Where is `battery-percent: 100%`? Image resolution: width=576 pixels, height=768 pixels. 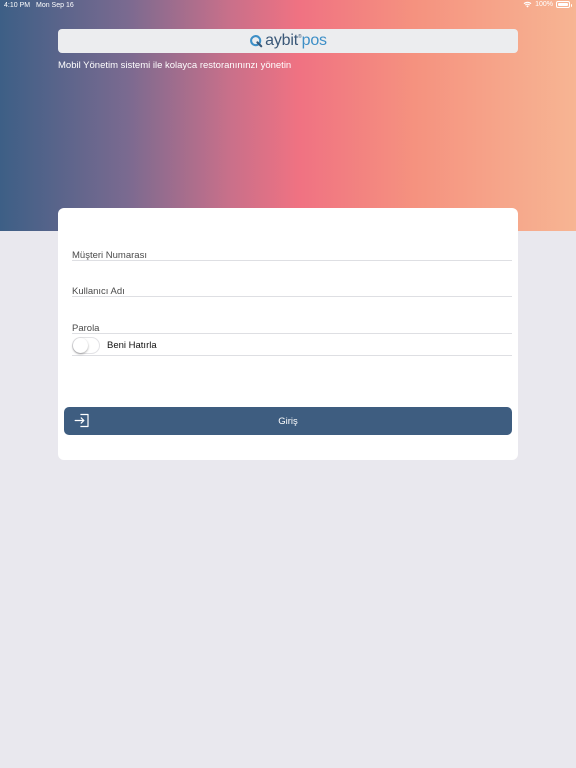 battery-percent: 100% is located at coordinates (544, 4).